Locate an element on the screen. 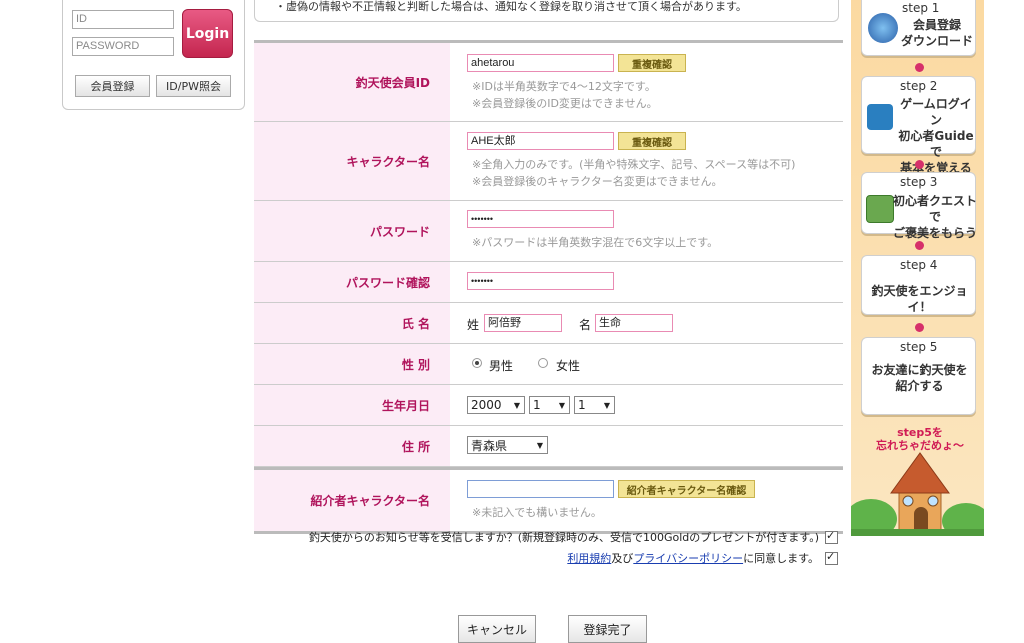 The image size is (1024, 643). password-note: ※パスワードは半角英数字混在で6文字以上です。 is located at coordinates (595, 242).